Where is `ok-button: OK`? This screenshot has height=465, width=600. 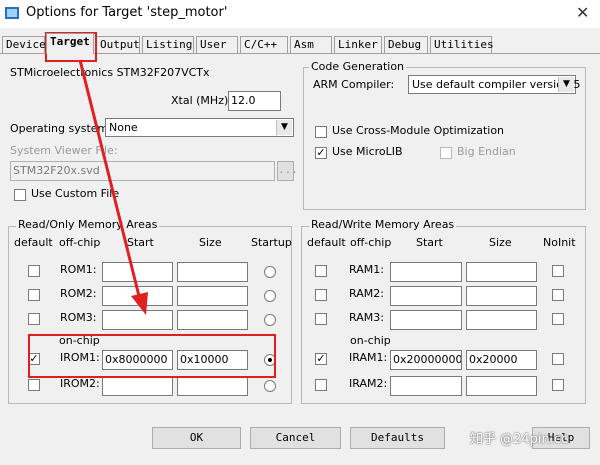 ok-button: OK is located at coordinates (196, 438).